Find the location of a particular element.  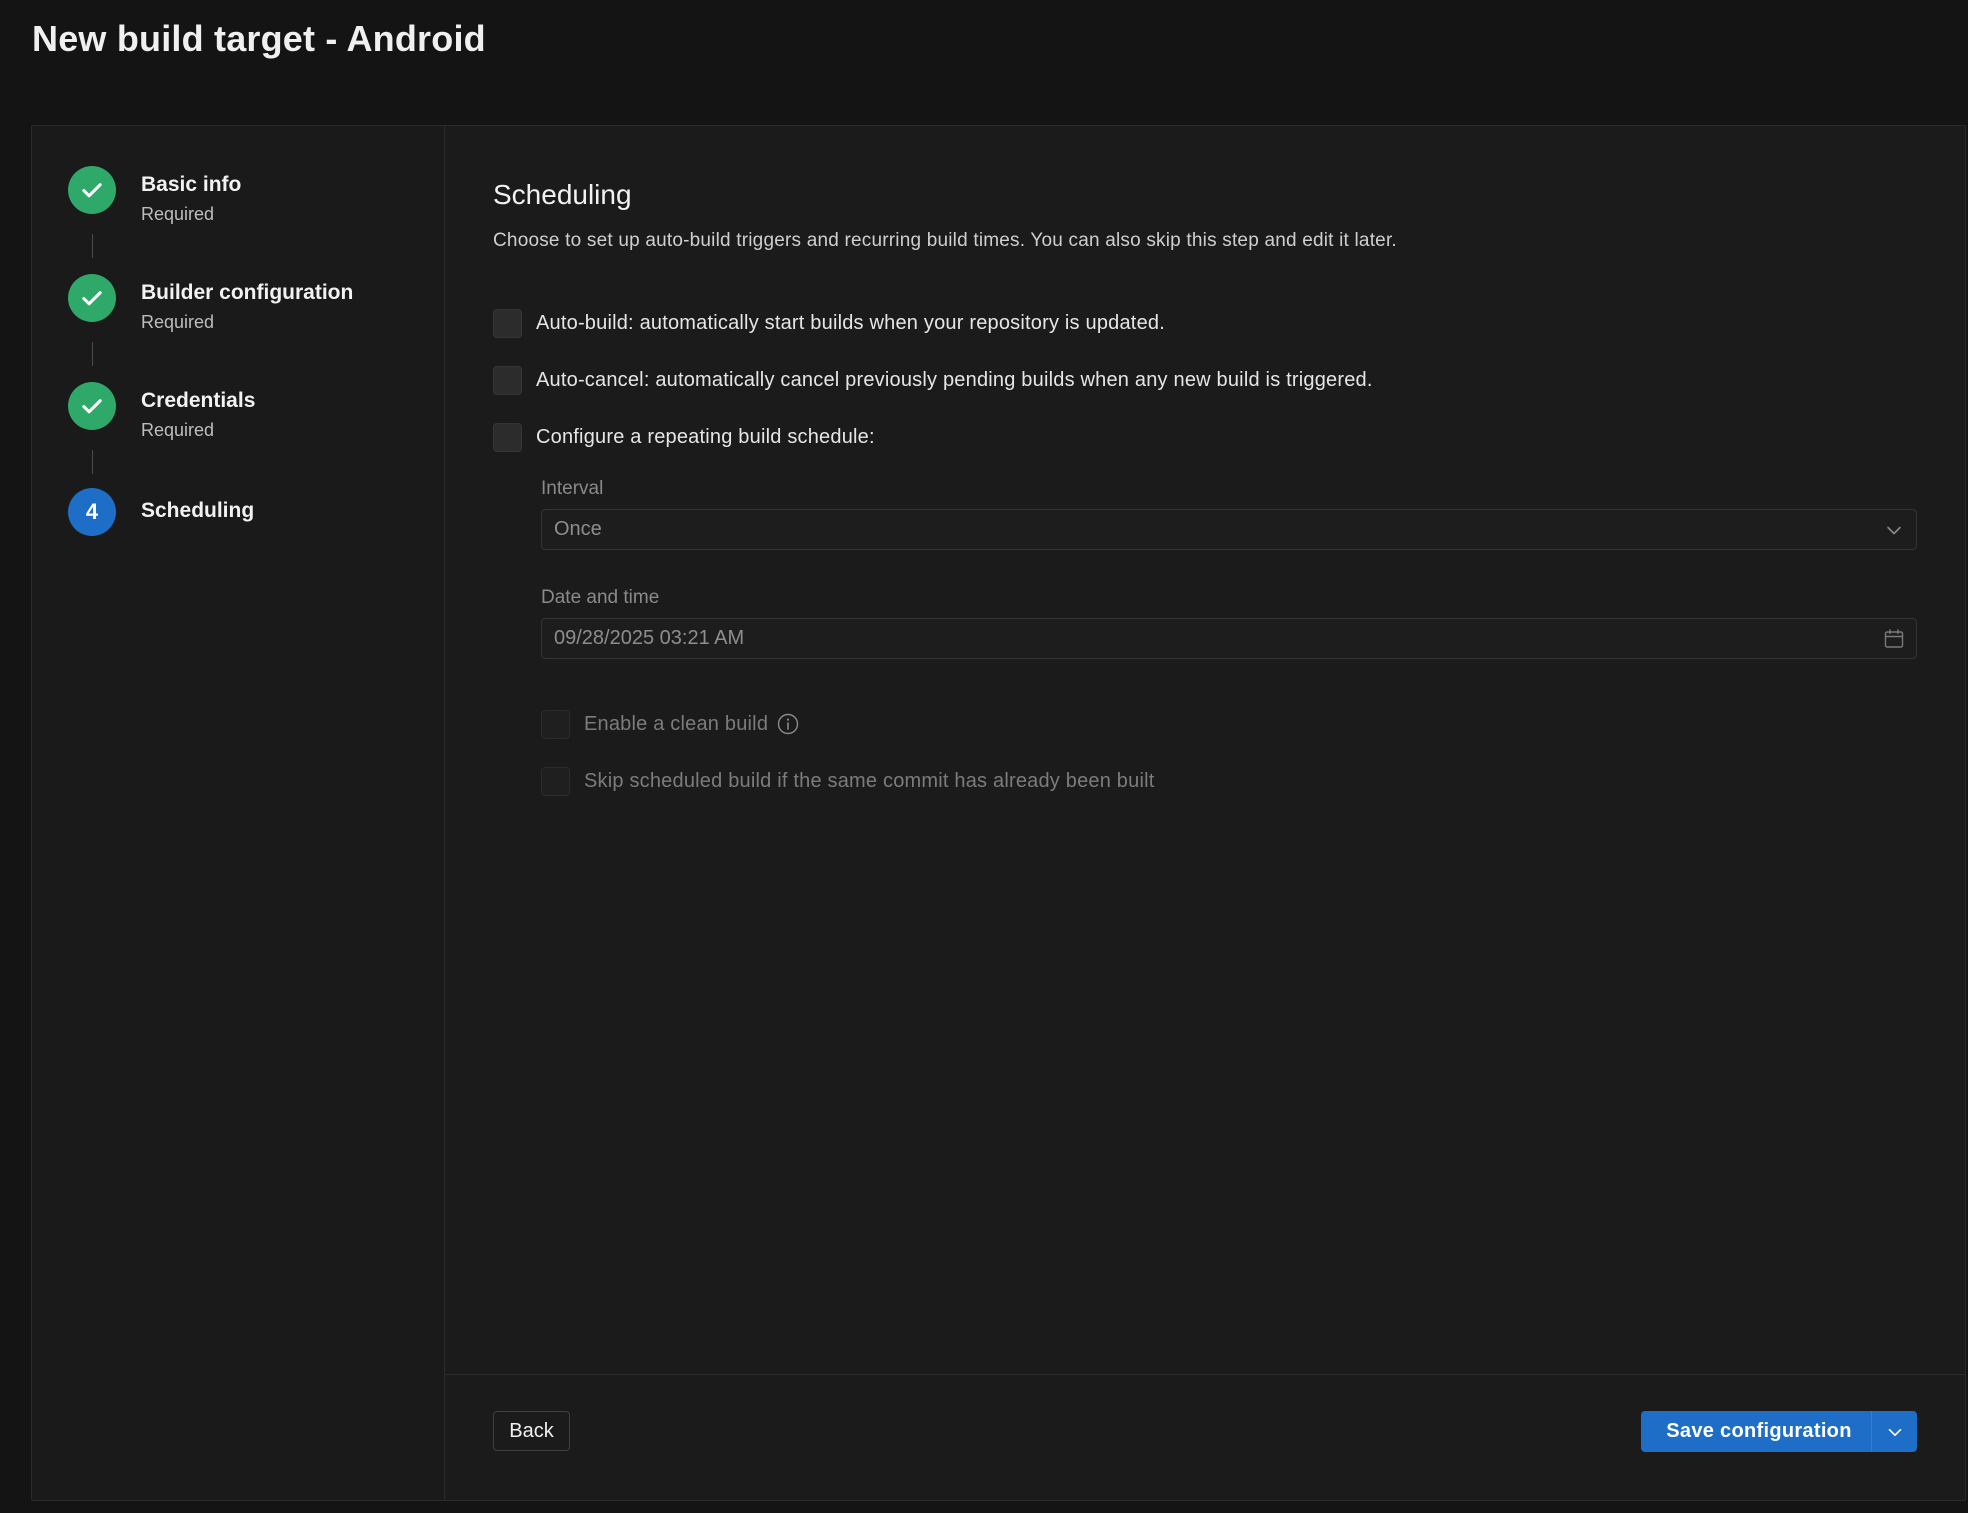

step-builder-configuration: Builder configuration Required is located at coordinates (248, 304).